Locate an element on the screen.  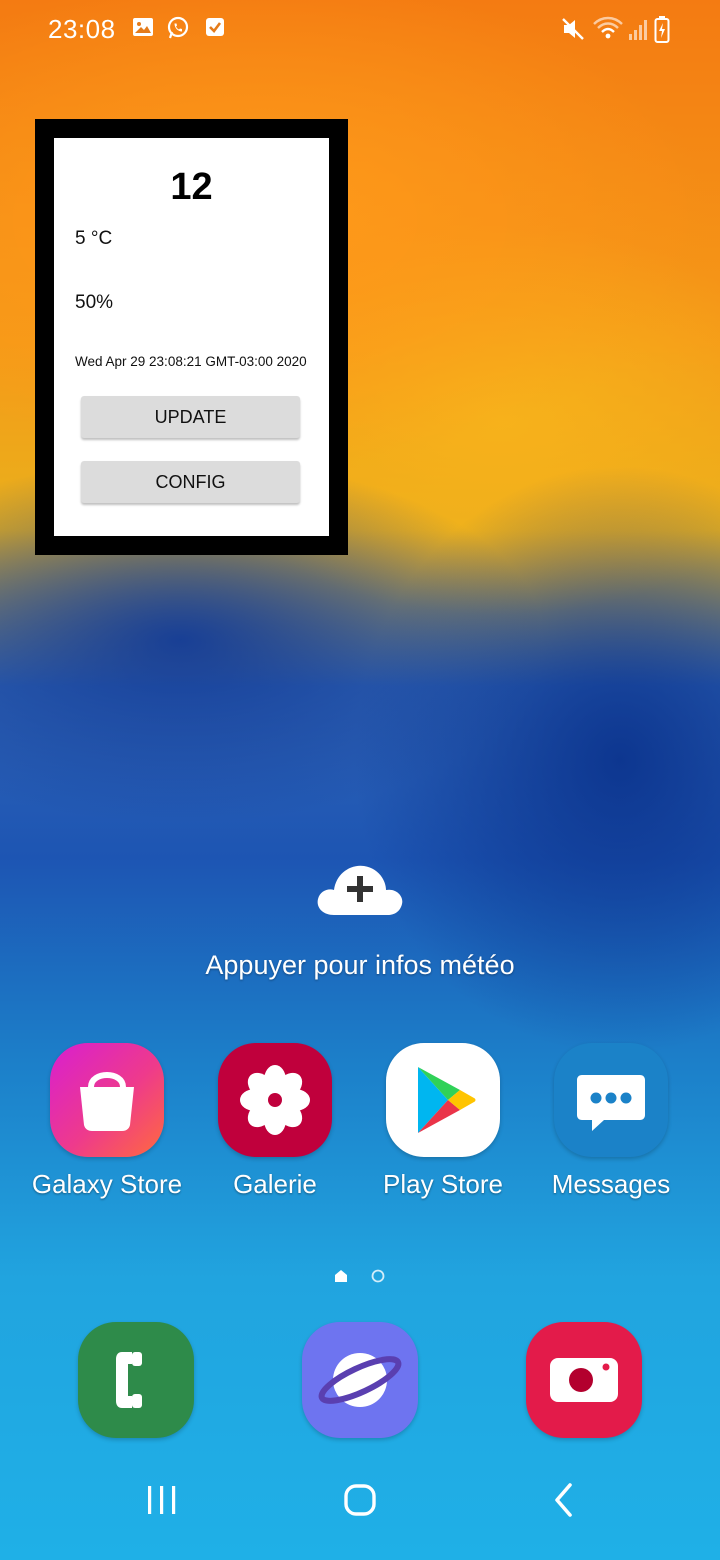
cloud-plus-icon is located at coordinates (360, 890).